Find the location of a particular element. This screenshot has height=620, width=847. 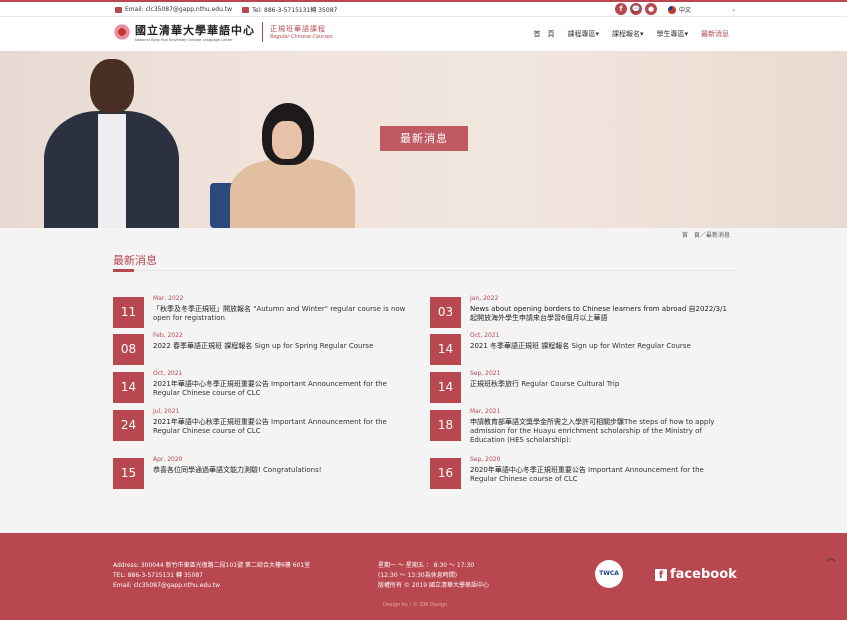

hero-title: 最新消息 is located at coordinates (424, 138).